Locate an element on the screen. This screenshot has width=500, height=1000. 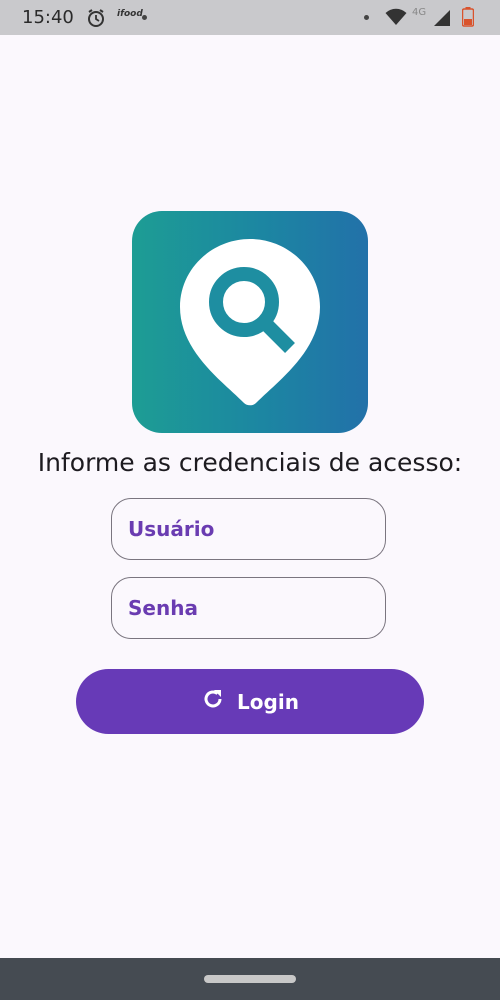
app-logo is located at coordinates (250, 322).